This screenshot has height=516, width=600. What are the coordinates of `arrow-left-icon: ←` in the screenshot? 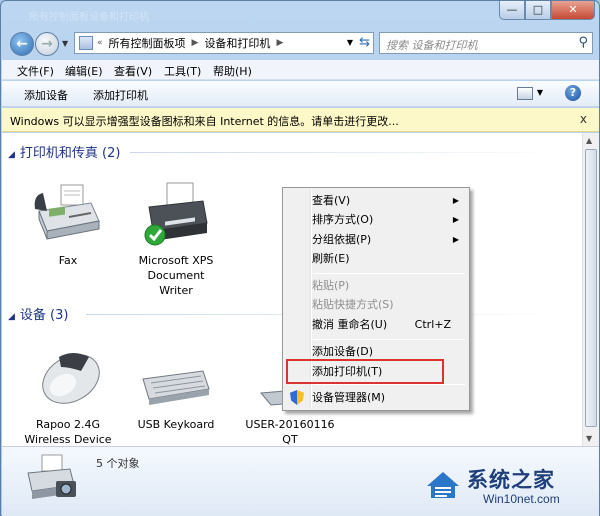 It's located at (22, 44).